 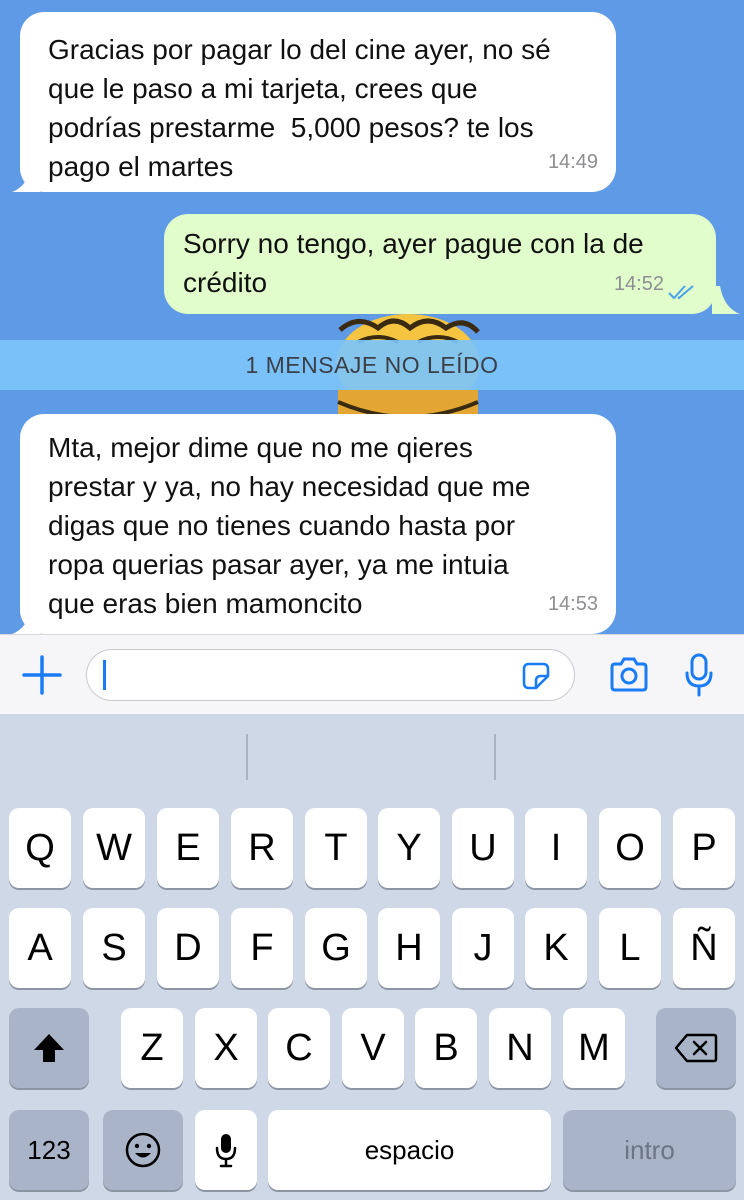 What do you see at coordinates (638, 284) in the screenshot?
I see `message-timestamp: 14:52` at bounding box center [638, 284].